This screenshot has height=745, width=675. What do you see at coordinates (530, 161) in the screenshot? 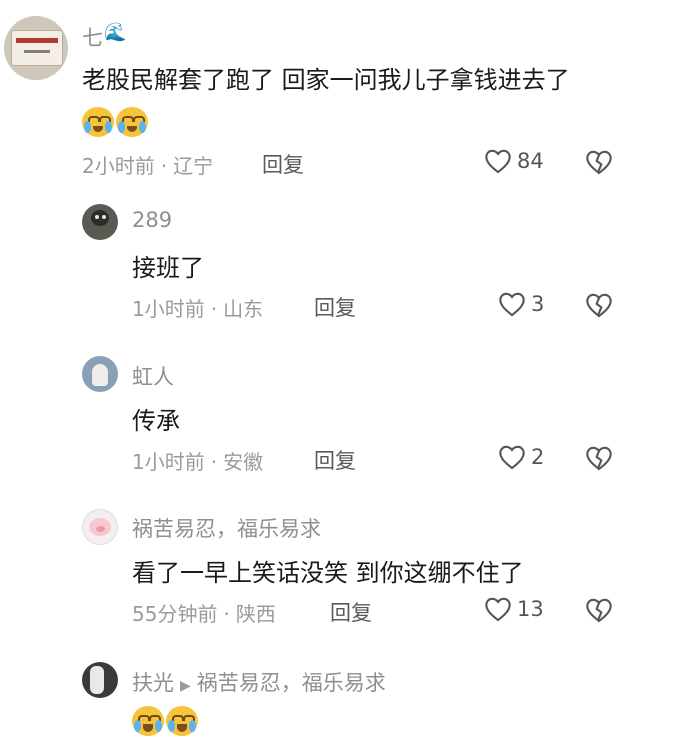
I see `like-count: 84` at bounding box center [530, 161].